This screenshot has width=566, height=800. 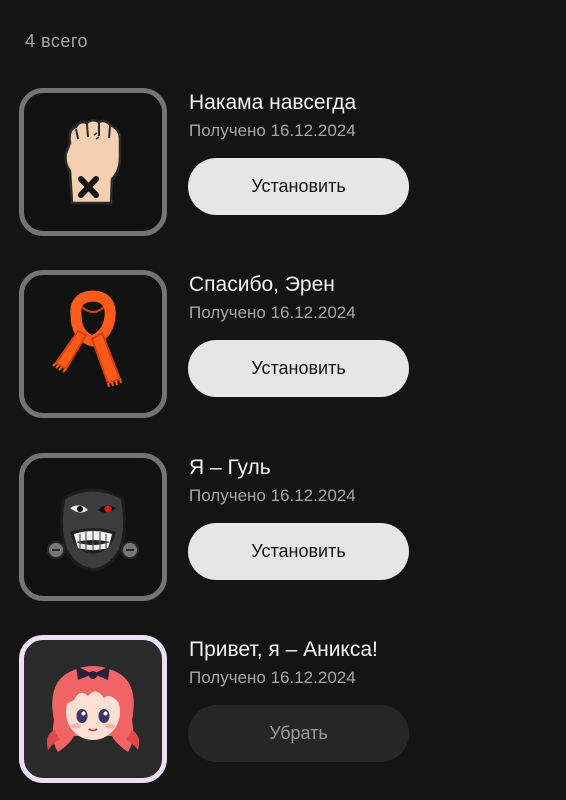 I want to click on item-title: Спасибо, Эрен, so click(x=262, y=284).